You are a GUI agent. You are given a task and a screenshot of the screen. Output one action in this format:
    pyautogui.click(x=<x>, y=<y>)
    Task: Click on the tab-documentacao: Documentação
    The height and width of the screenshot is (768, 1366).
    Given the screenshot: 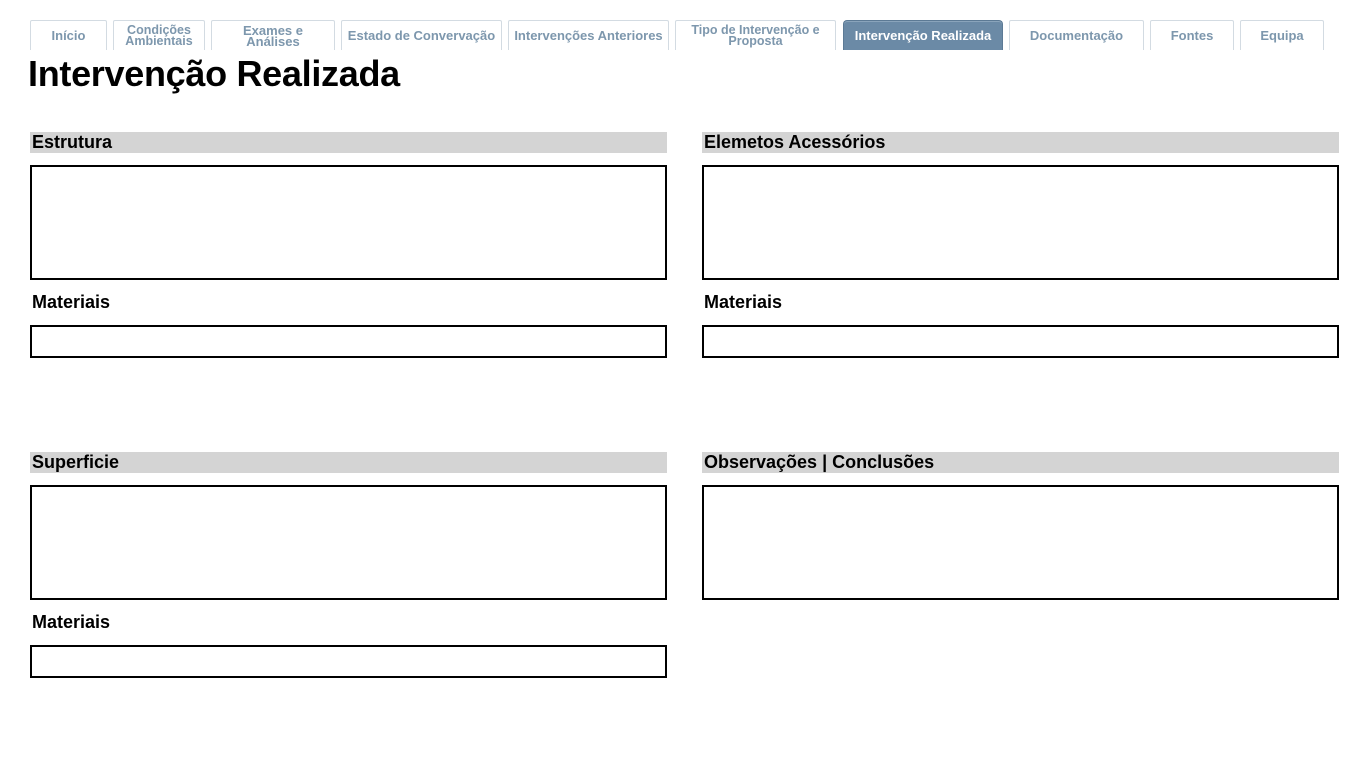 What is the action you would take?
    pyautogui.click(x=1076, y=35)
    